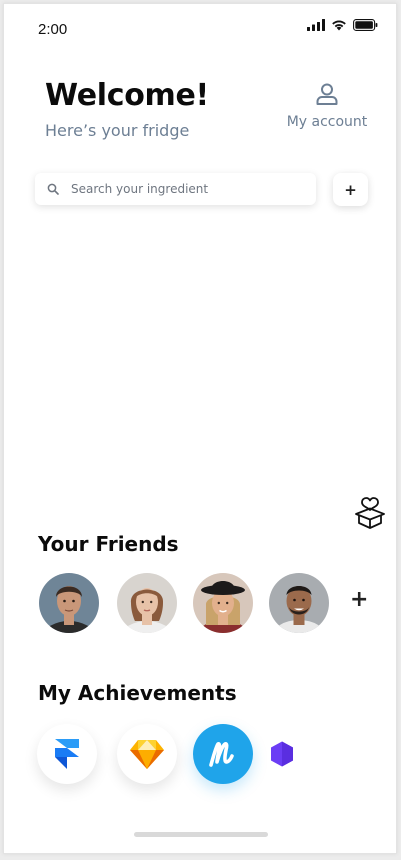 Image resolution: width=401 pixels, height=860 pixels. I want to click on status-bar: 2:00, so click(200, 28).